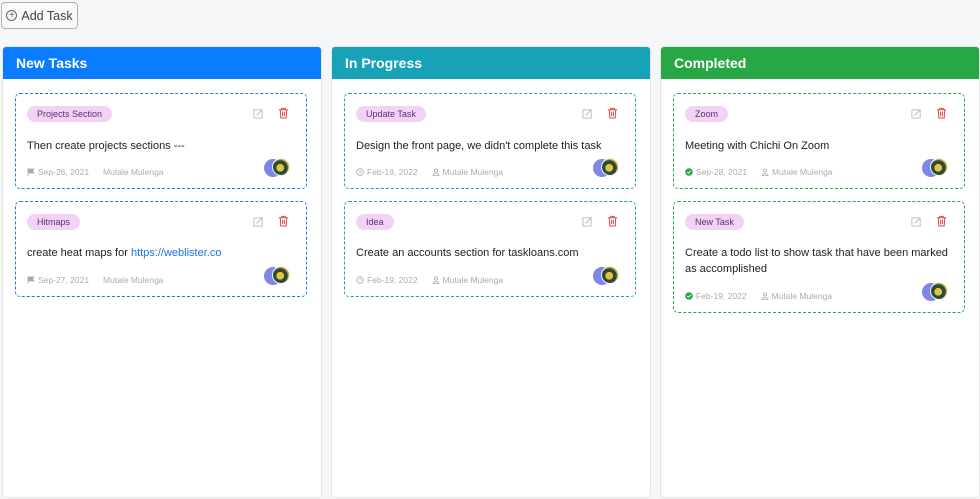  I want to click on column-header-completed: Completed, so click(820, 63).